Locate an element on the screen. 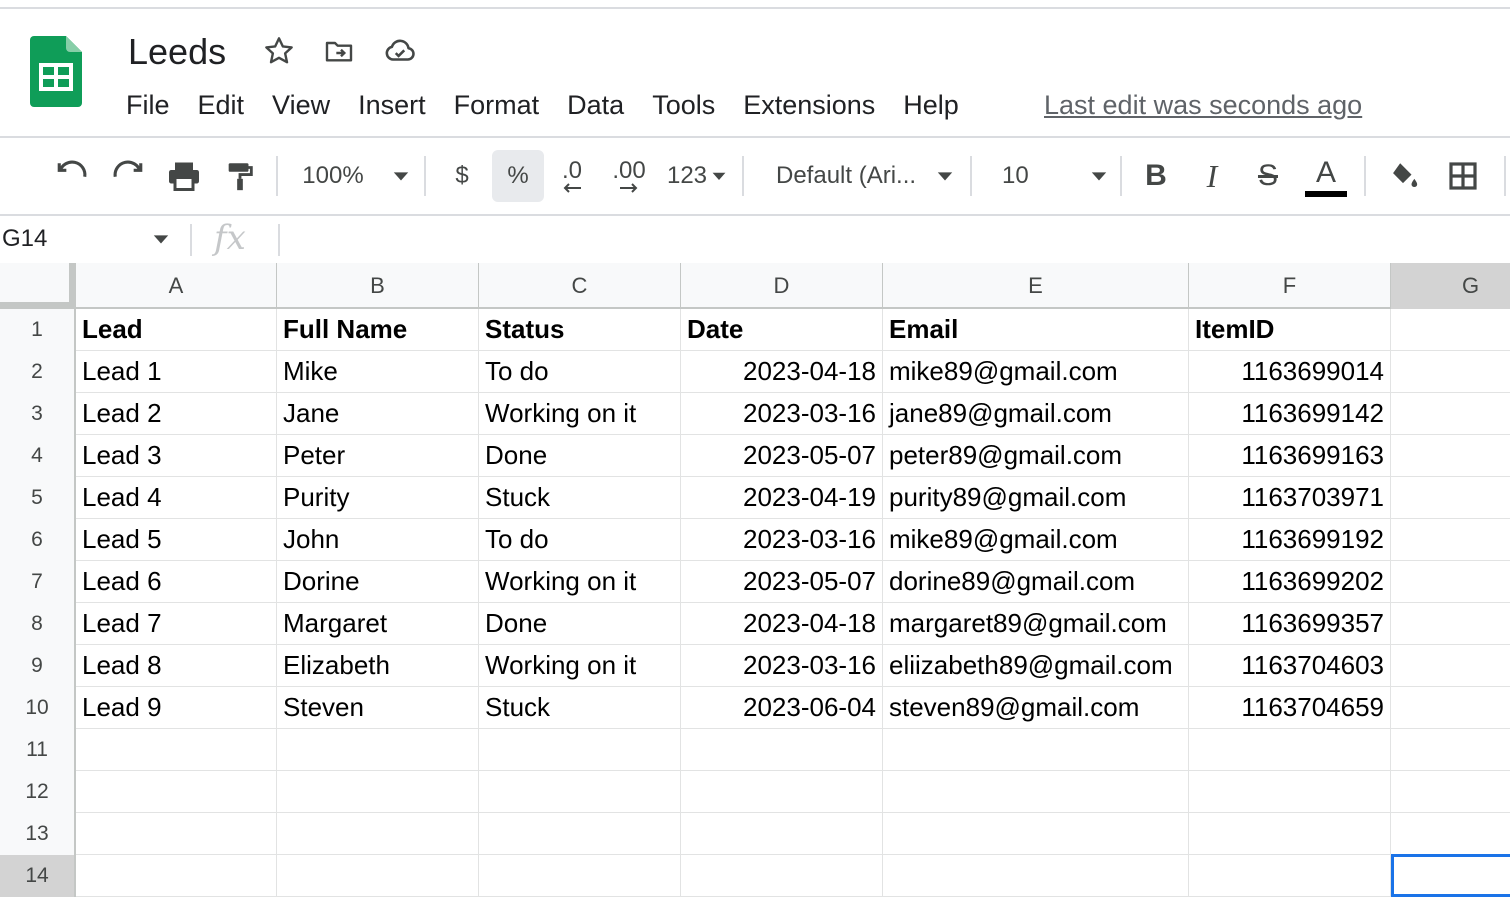 Image resolution: width=1510 pixels, height=900 pixels. cell-a11 is located at coordinates (176, 749).